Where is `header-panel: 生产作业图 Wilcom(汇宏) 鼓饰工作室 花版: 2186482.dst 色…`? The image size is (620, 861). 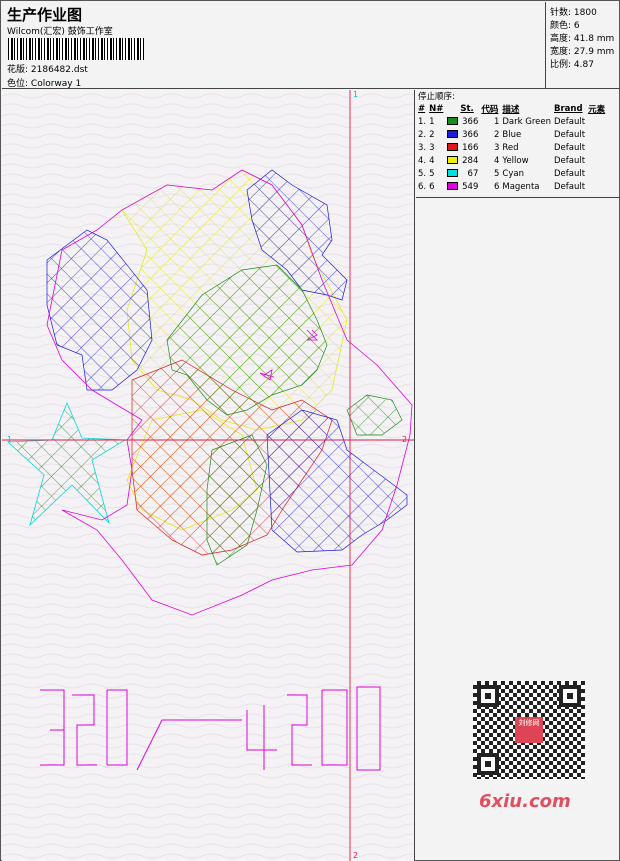 header-panel: 生产作业图 Wilcom(汇宏) 鼓饰工作室 花版: 2186482.dst 色… is located at coordinates (274, 45).